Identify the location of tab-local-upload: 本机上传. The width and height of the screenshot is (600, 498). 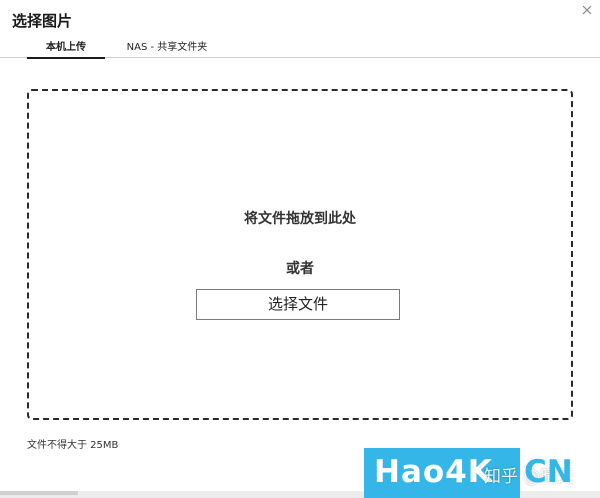
(66, 49).